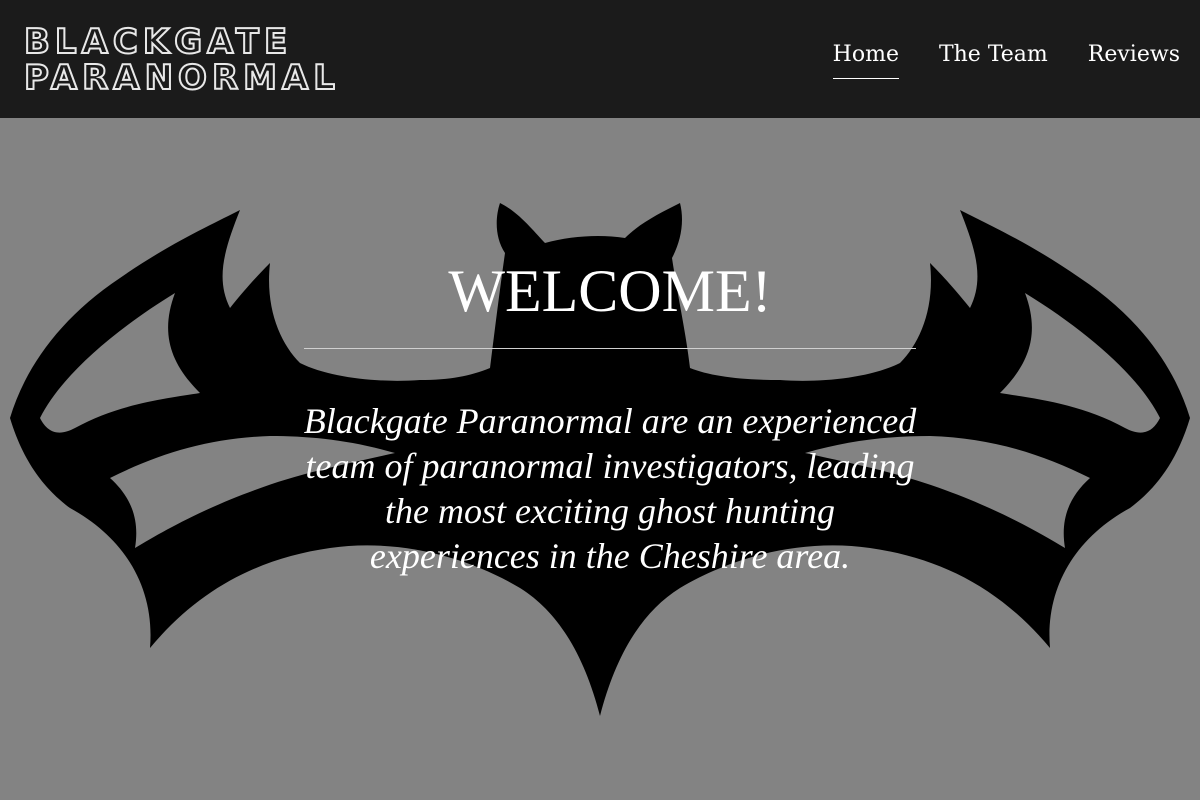 The image size is (1200, 800). I want to click on nav-item-home: Home, so click(865, 59).